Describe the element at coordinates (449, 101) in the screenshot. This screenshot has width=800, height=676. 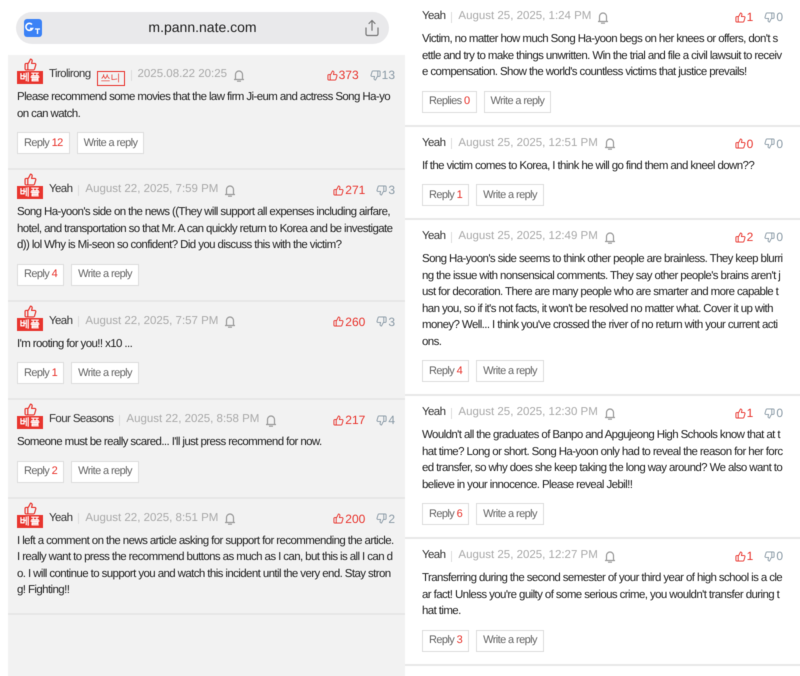
I see `replies-button: Replies 0` at that location.